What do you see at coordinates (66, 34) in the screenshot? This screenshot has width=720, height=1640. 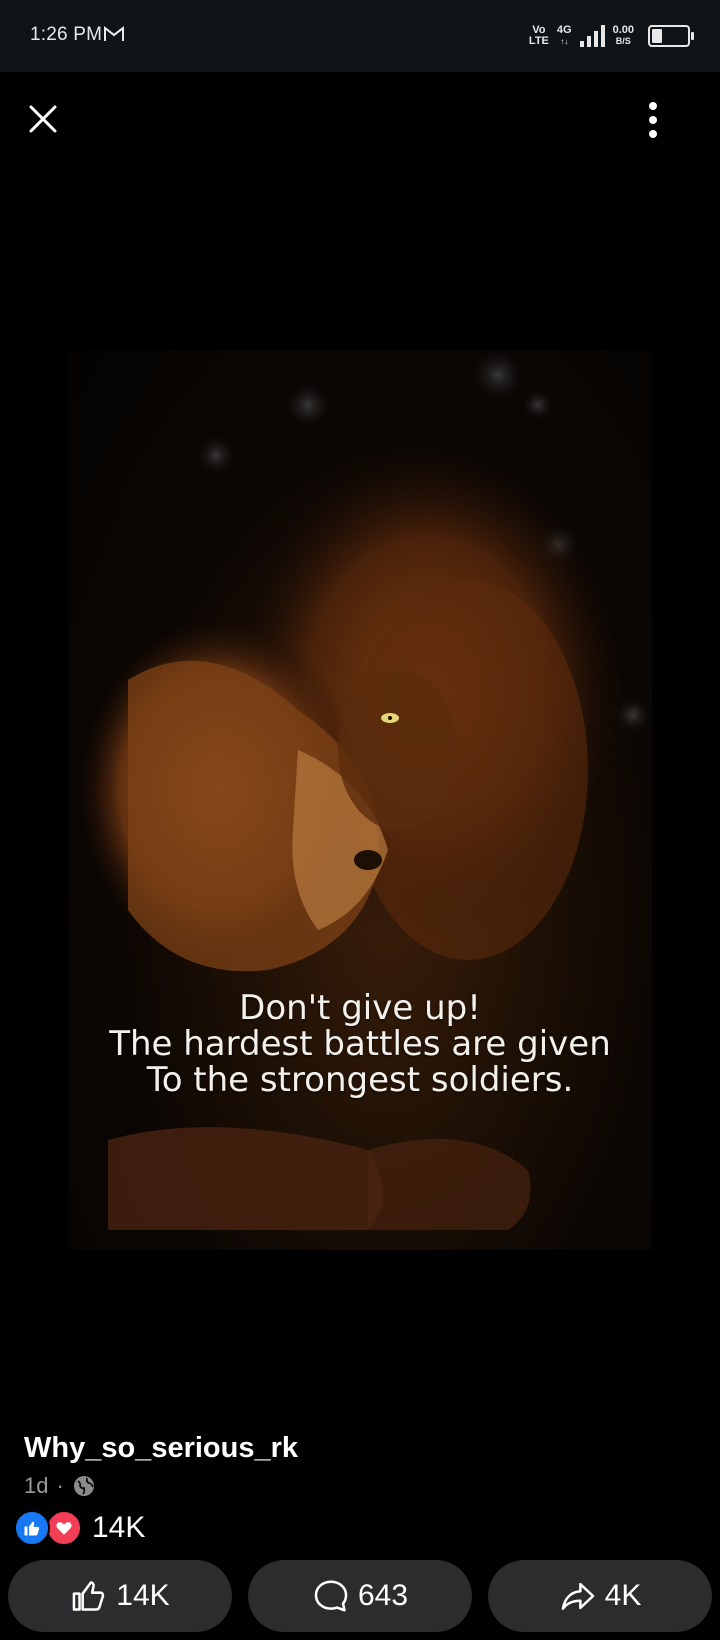 I see `status-time: 1:26 PM` at bounding box center [66, 34].